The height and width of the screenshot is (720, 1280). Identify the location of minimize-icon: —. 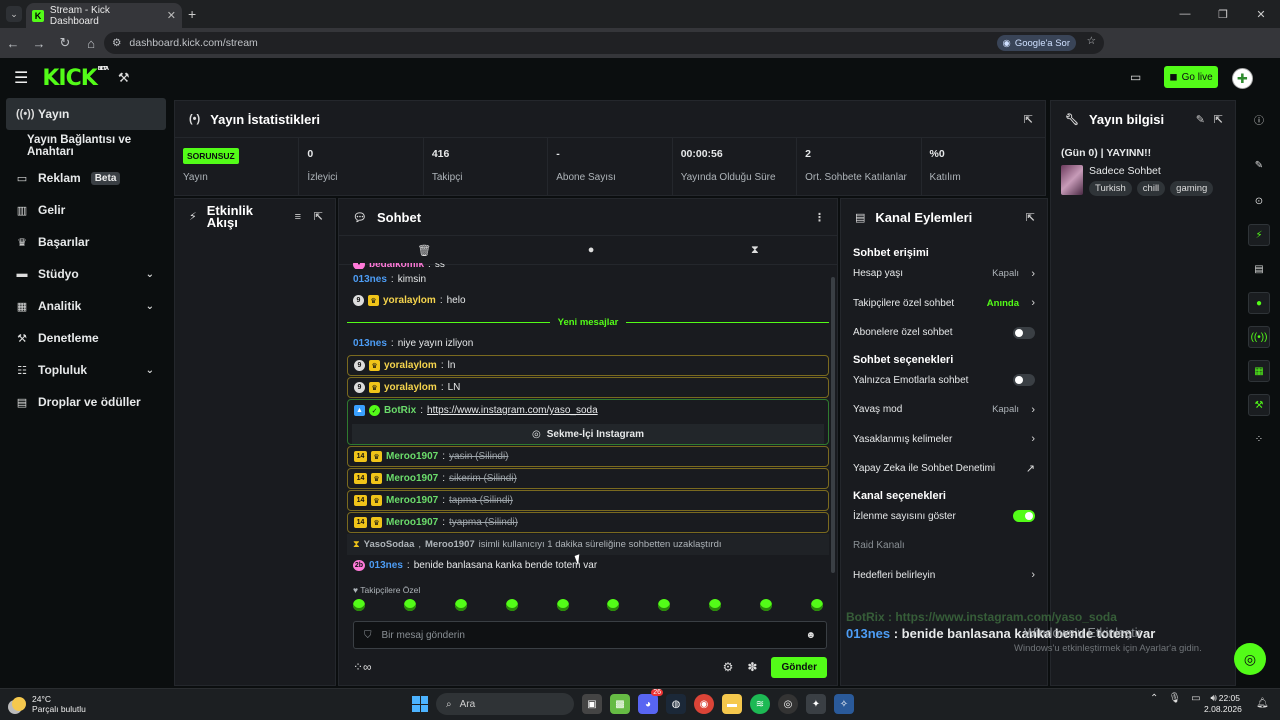
(1185, 14).